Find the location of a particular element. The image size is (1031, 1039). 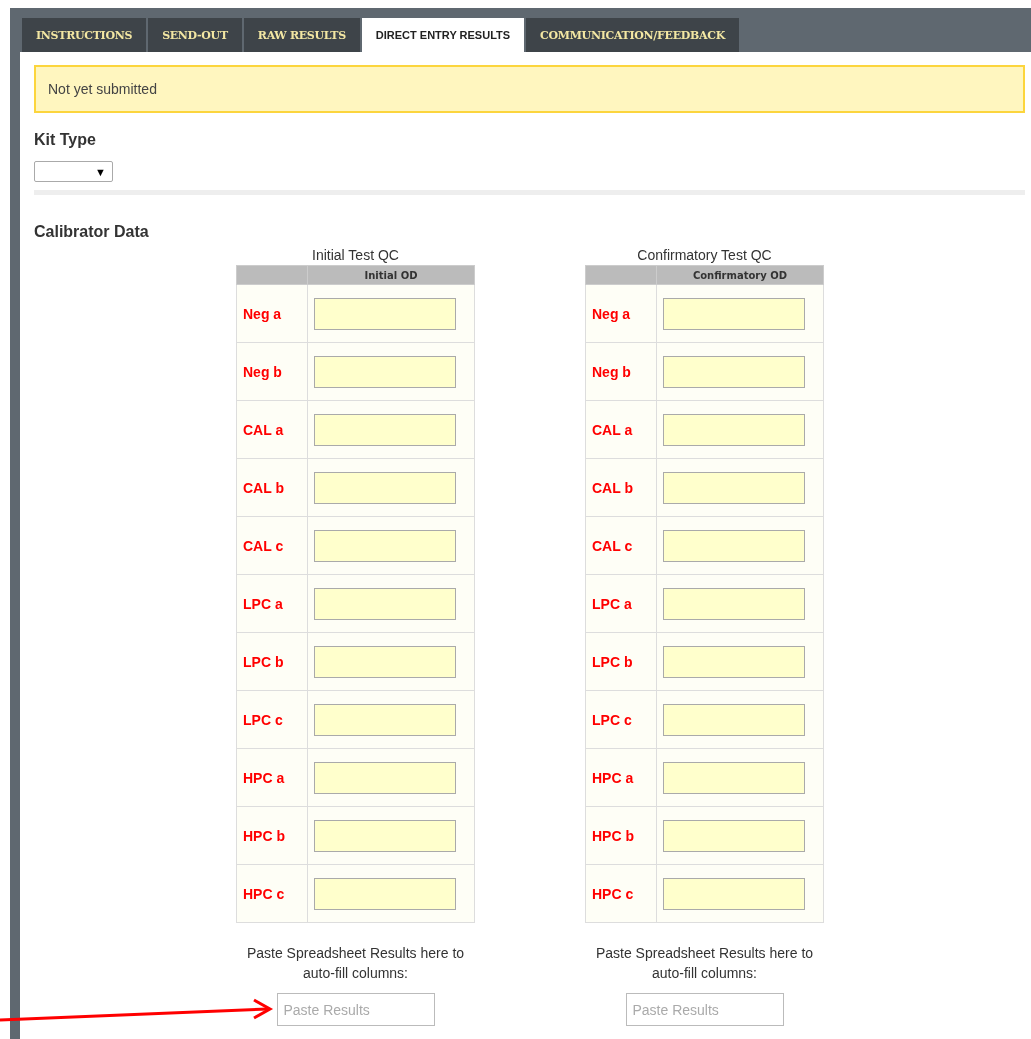

kit-type-dropdown: ▼ is located at coordinates (73, 171).